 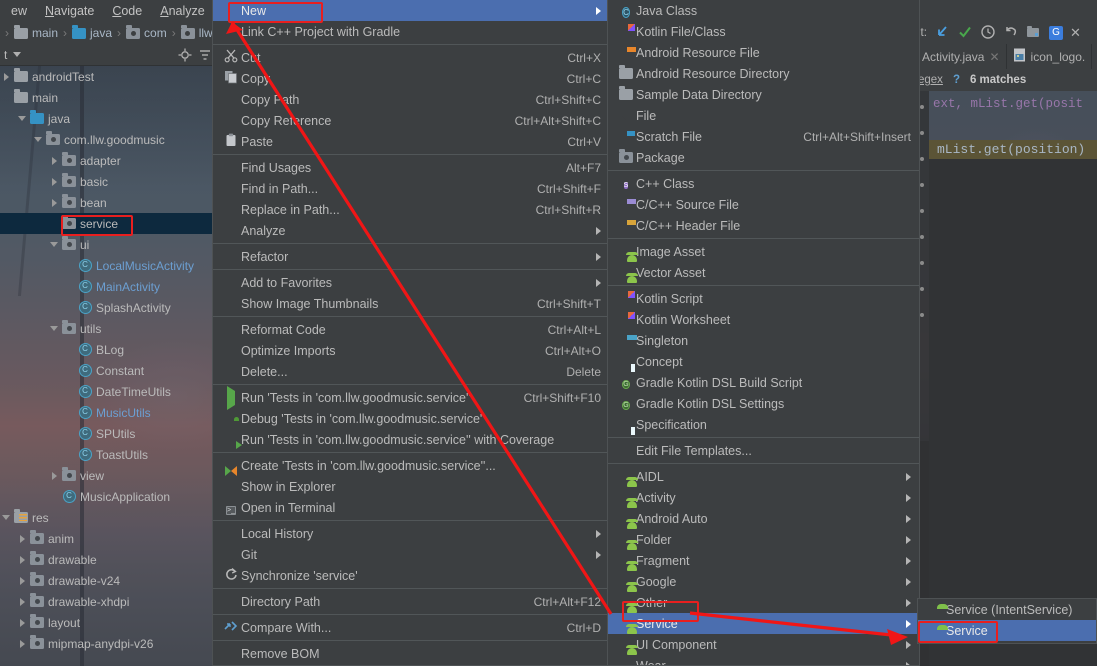 What do you see at coordinates (107, 244) in the screenshot?
I see `tree-node: ui` at bounding box center [107, 244].